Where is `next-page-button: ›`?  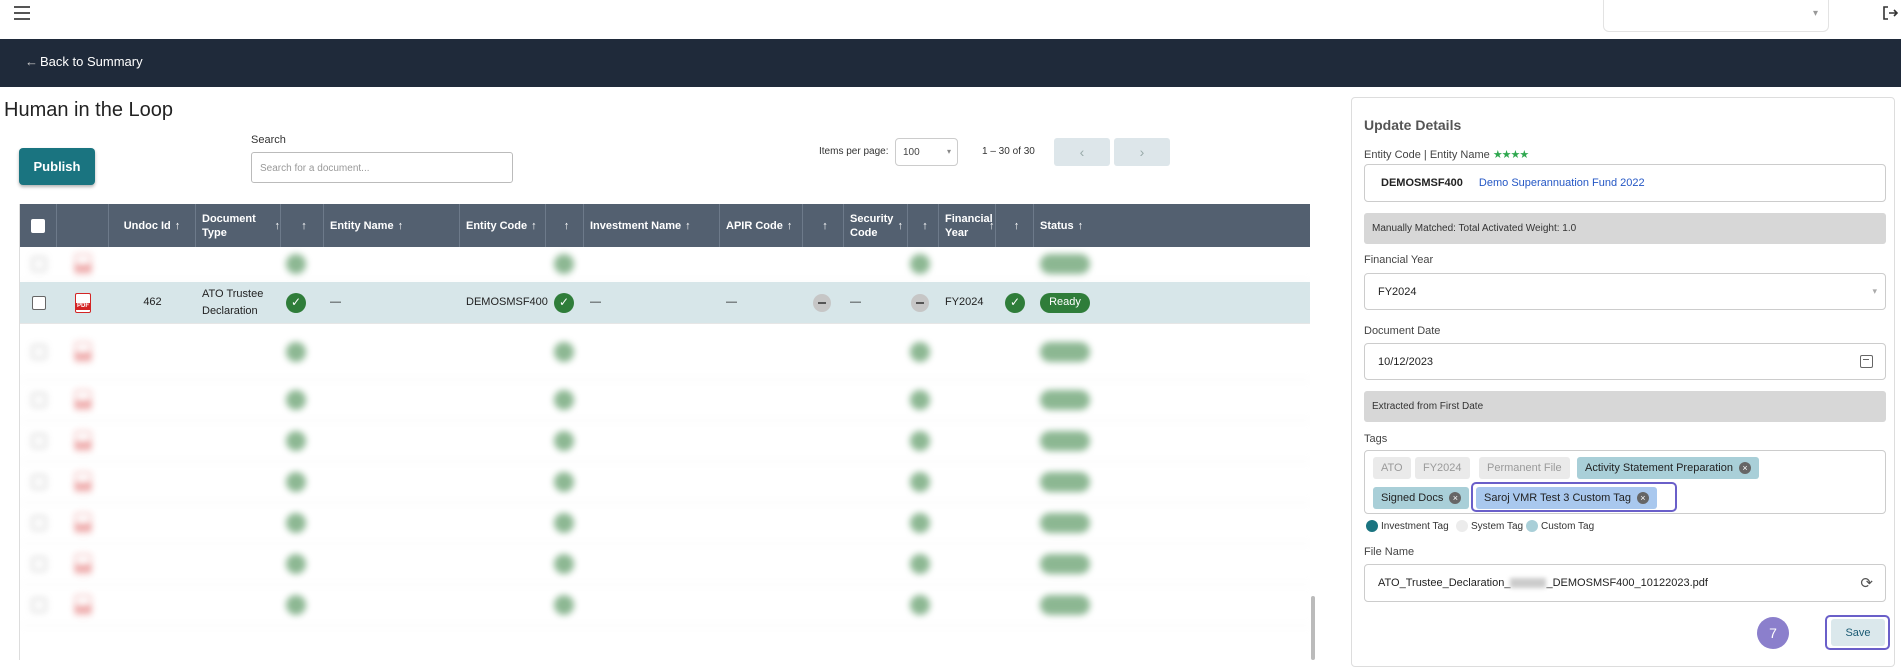 next-page-button: › is located at coordinates (1142, 152).